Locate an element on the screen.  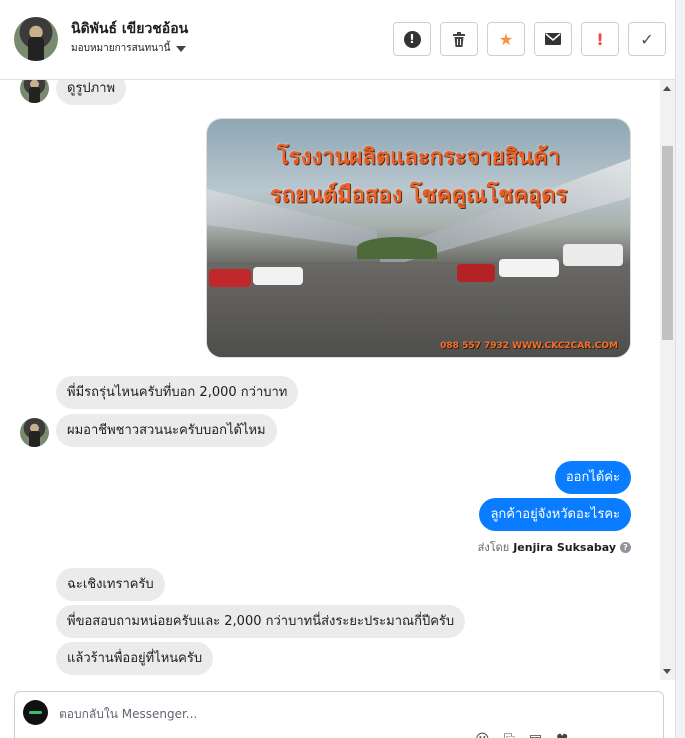
scroll-thumb is located at coordinates (667, 243).